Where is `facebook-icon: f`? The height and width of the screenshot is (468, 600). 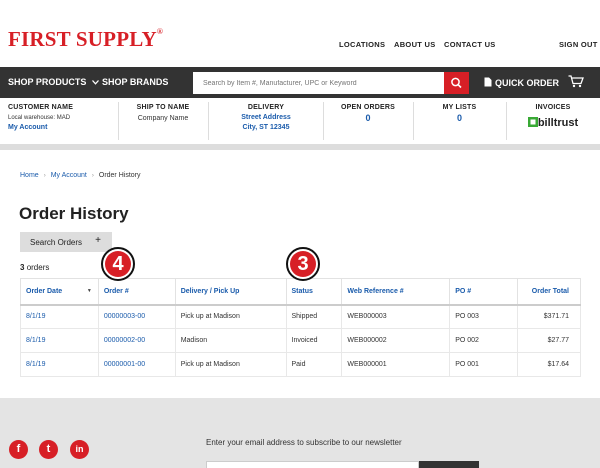 facebook-icon: f is located at coordinates (18, 449).